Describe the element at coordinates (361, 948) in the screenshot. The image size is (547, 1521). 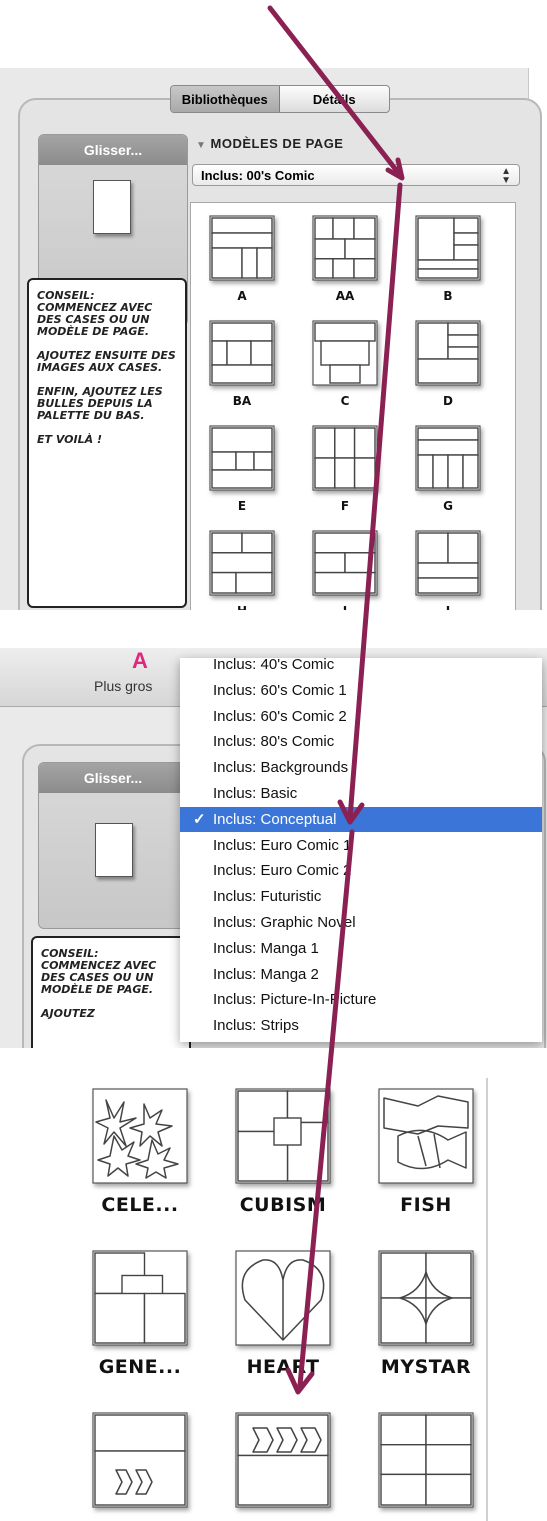
I see `menu-item: Inclus: Manga 1` at that location.